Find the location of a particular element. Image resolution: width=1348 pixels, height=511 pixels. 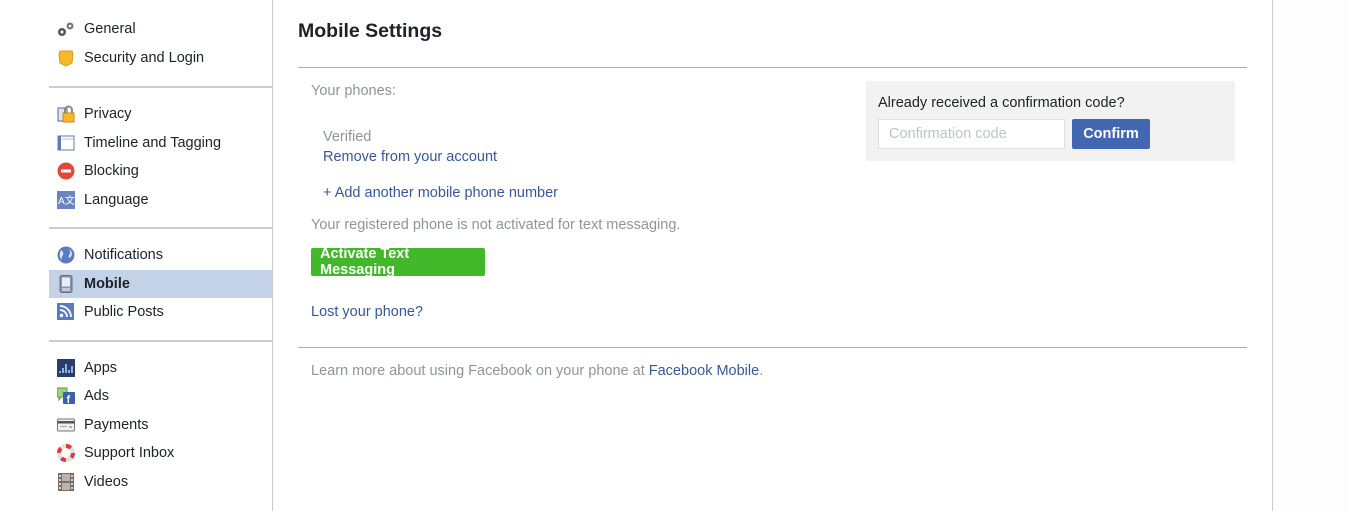

page-title: Mobile Settings is located at coordinates (370, 31).